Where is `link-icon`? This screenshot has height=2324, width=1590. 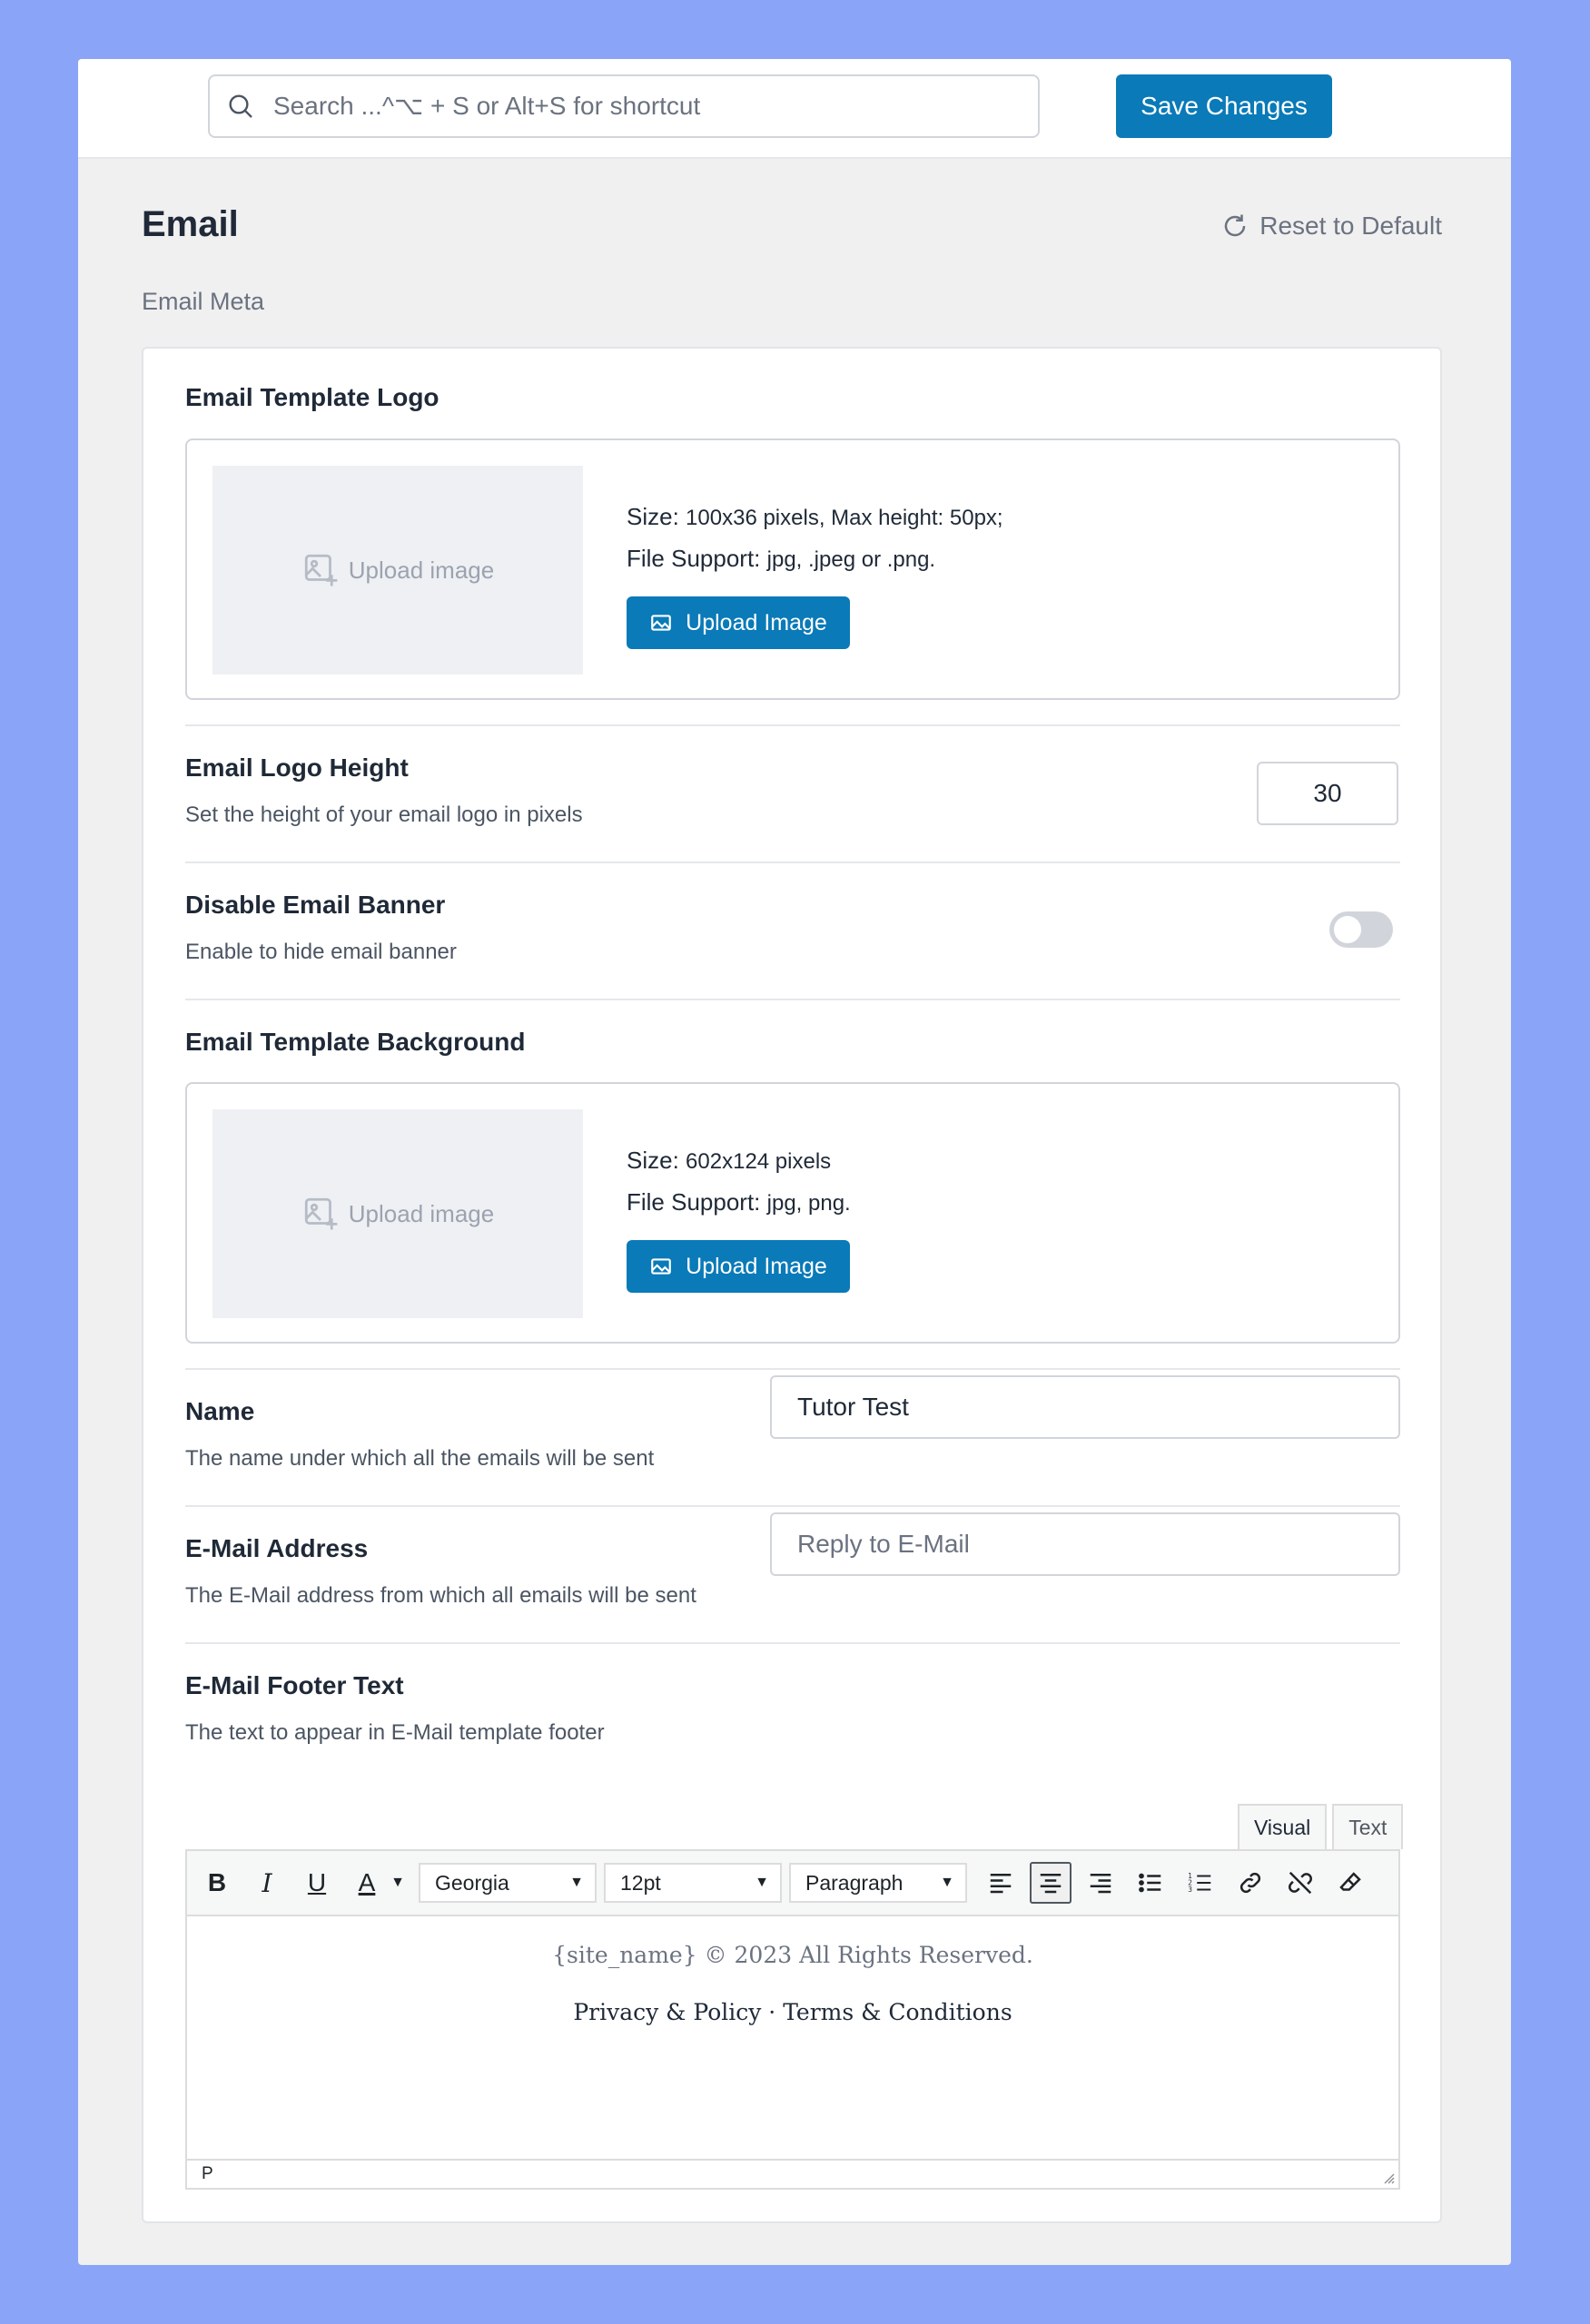
link-icon is located at coordinates (1250, 1883).